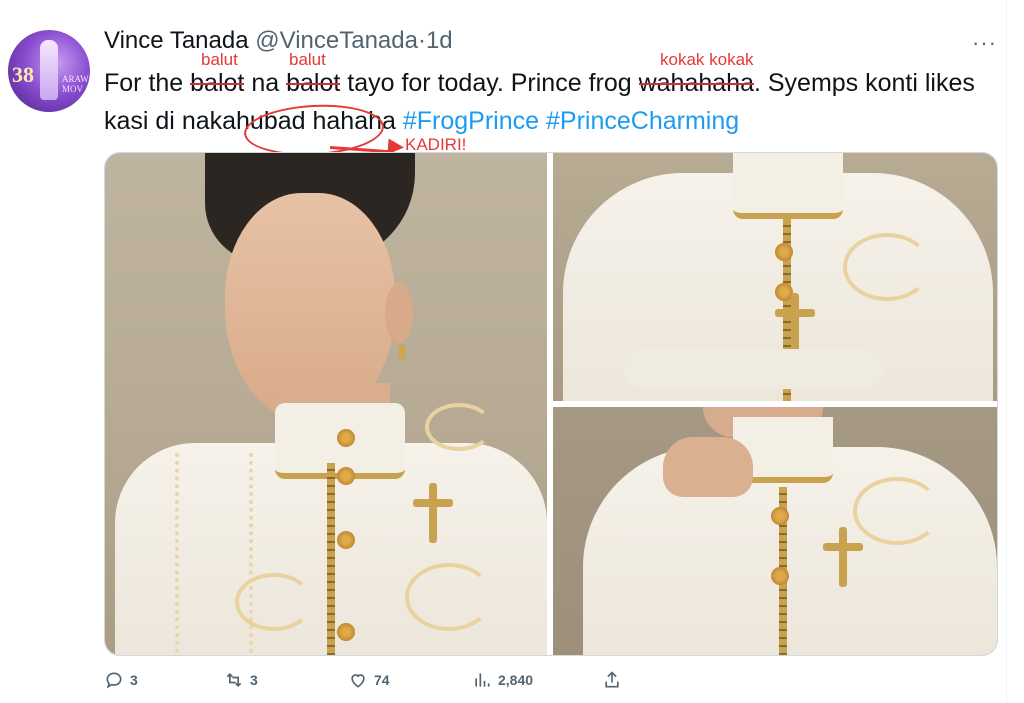  Describe the element at coordinates (265, 83) in the screenshot. I see `text-segment: na` at that location.